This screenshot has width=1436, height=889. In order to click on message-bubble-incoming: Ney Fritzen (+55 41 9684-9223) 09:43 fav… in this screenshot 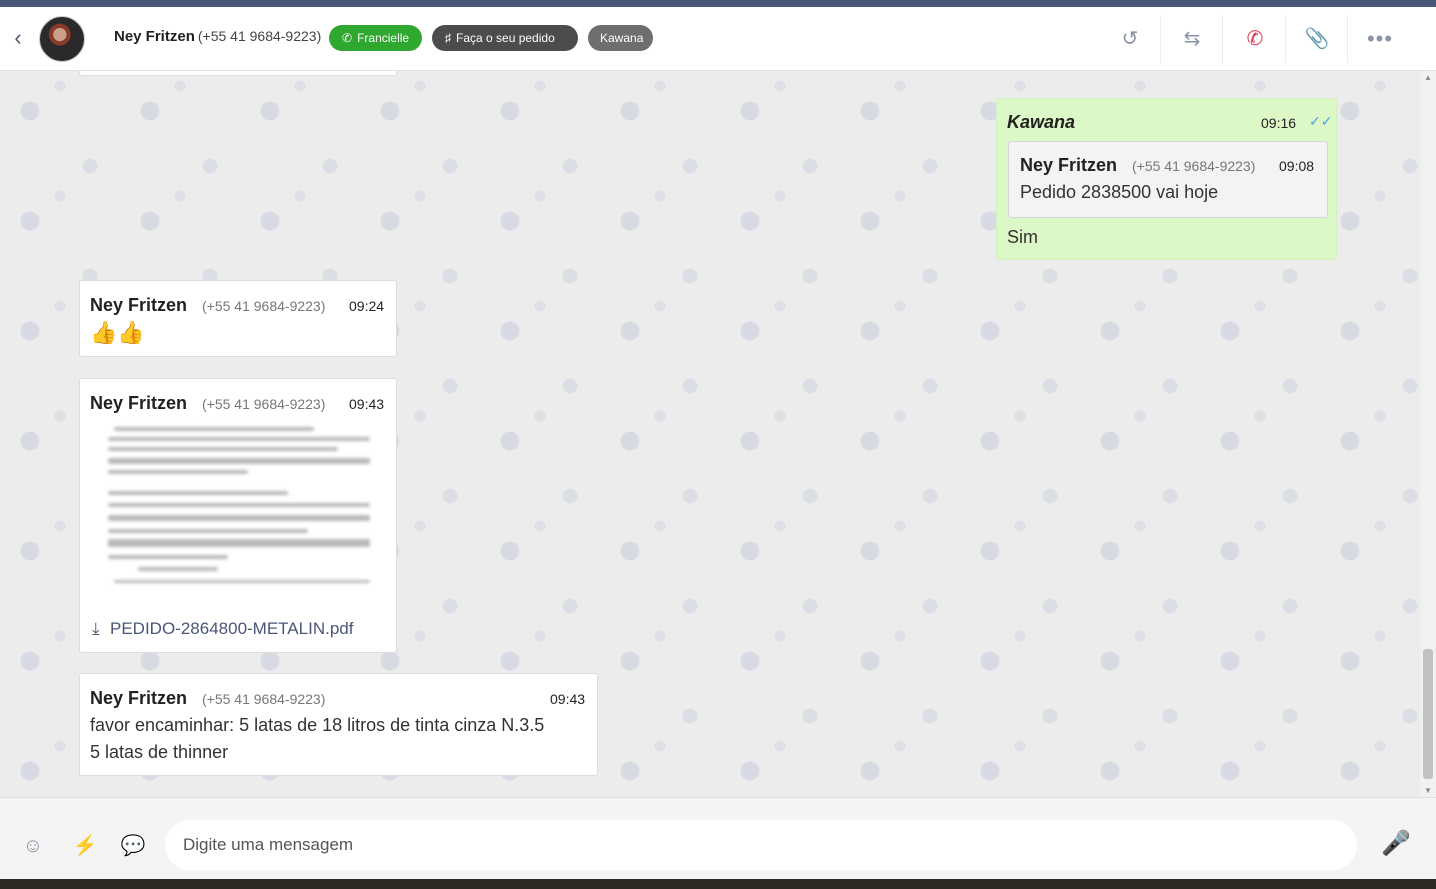, I will do `click(338, 724)`.